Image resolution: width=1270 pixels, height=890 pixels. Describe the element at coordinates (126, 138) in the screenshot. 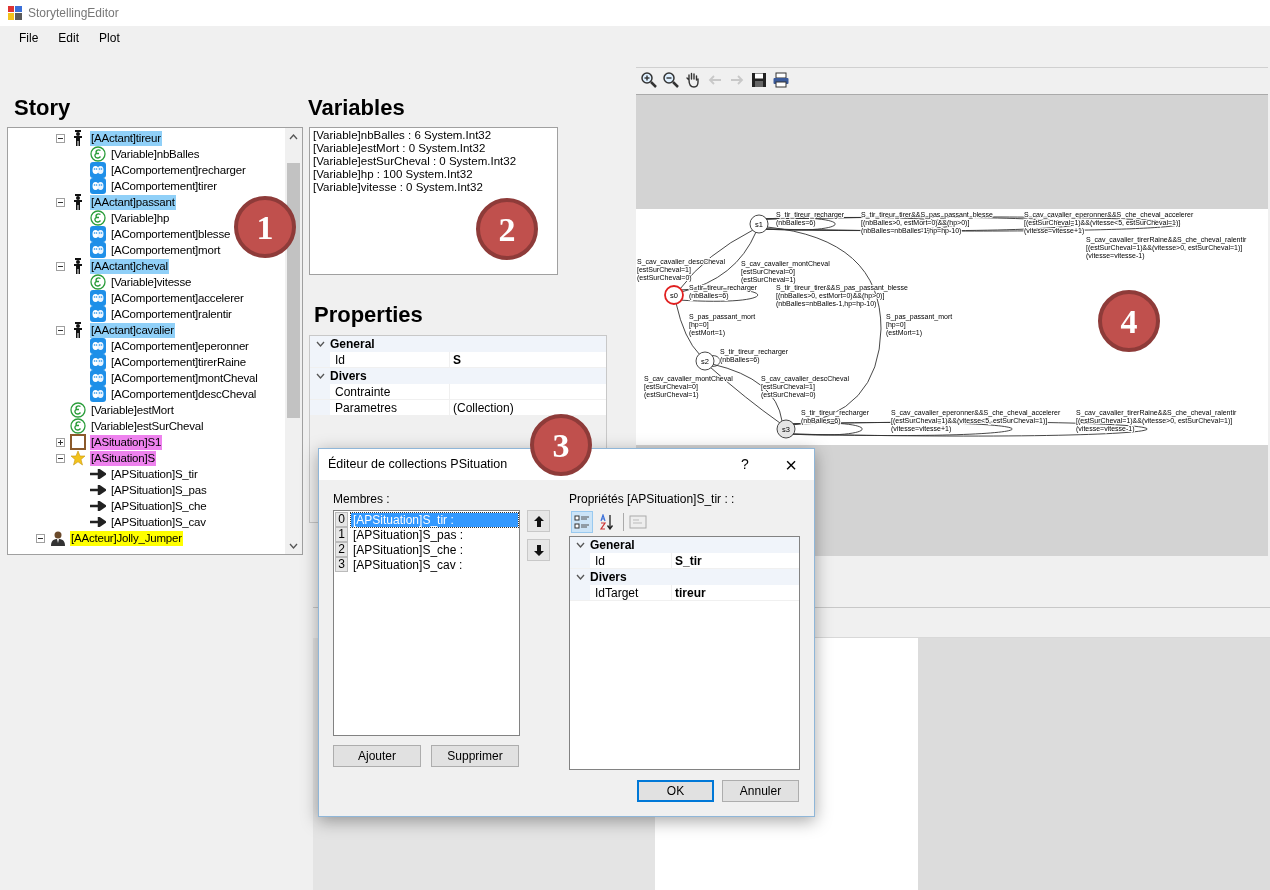

I see `tree-item: [AActant]tireur` at that location.